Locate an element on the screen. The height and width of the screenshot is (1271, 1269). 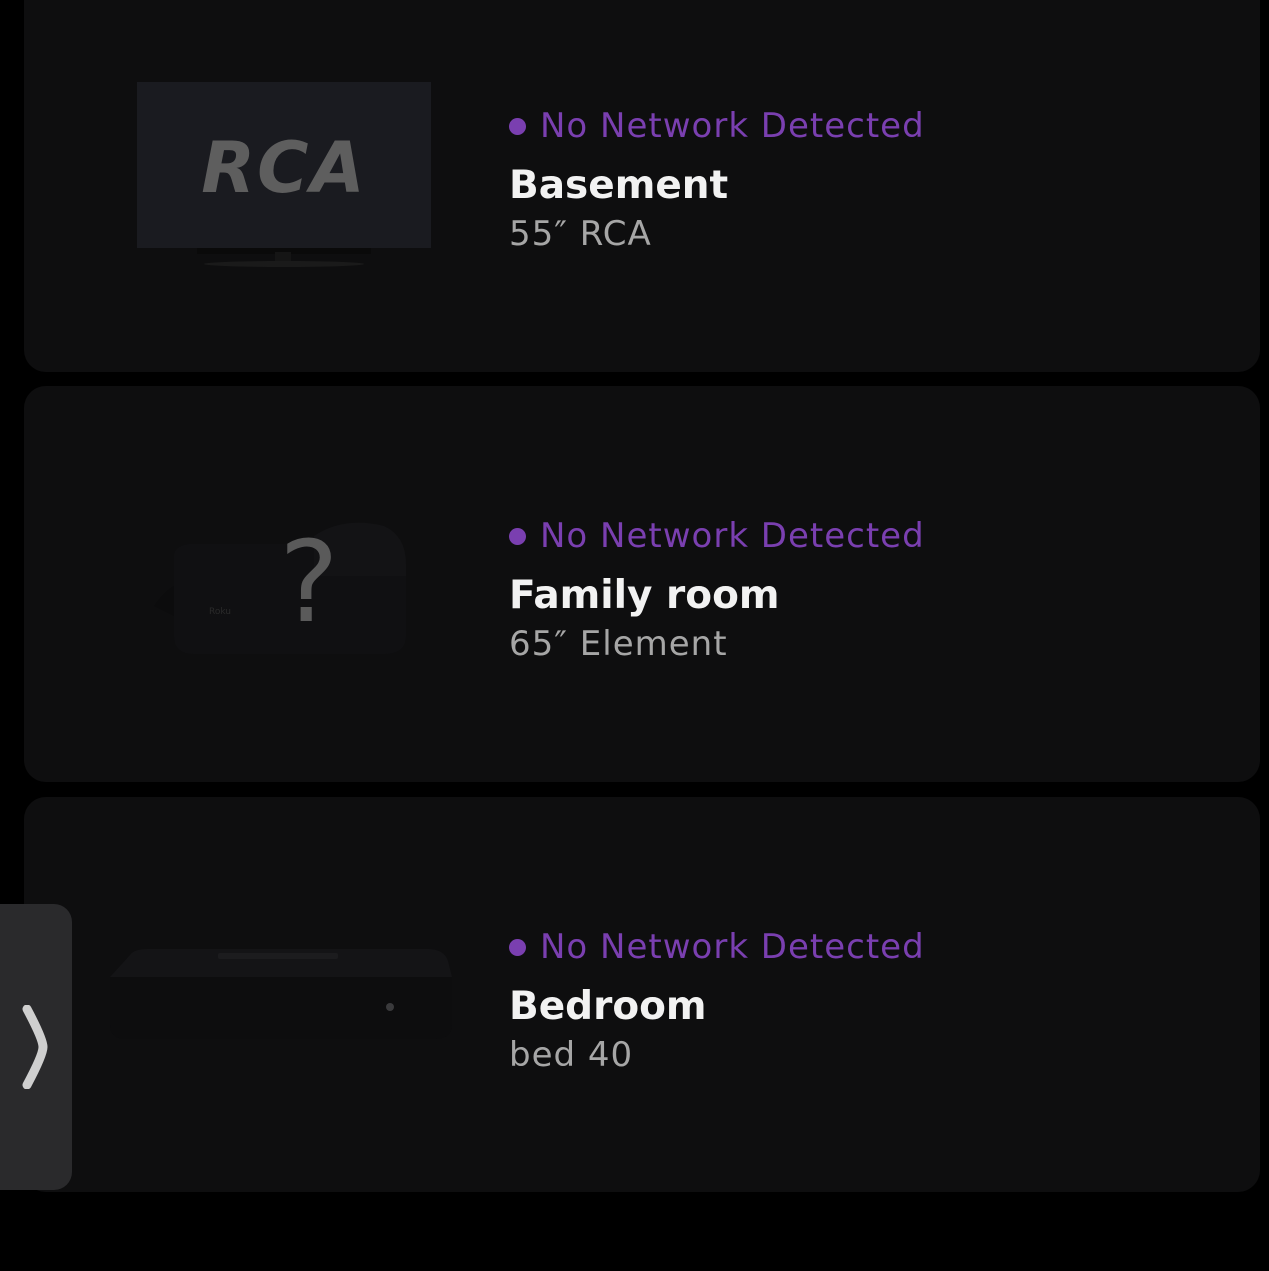
rca-logo: RCA is located at coordinates (283, 168).